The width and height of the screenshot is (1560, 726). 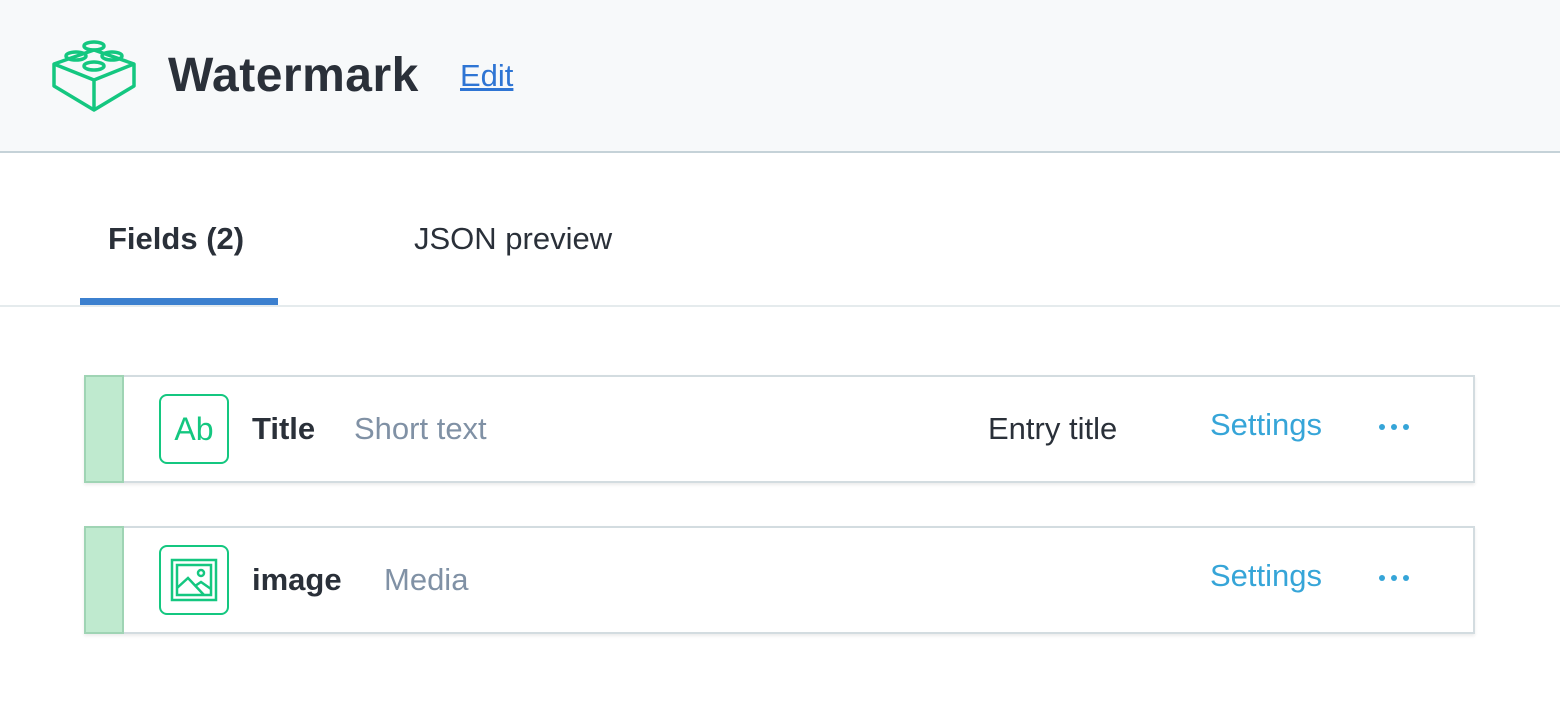 What do you see at coordinates (293, 75) in the screenshot?
I see `page-title: Watermark` at bounding box center [293, 75].